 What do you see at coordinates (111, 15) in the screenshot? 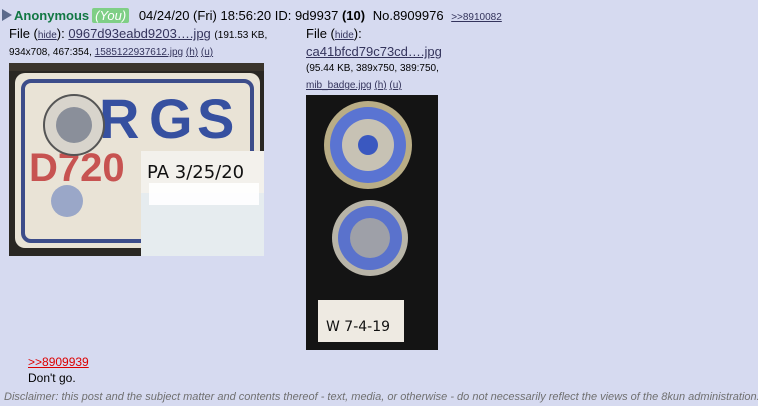
I see `you-badge: (You)` at bounding box center [111, 15].